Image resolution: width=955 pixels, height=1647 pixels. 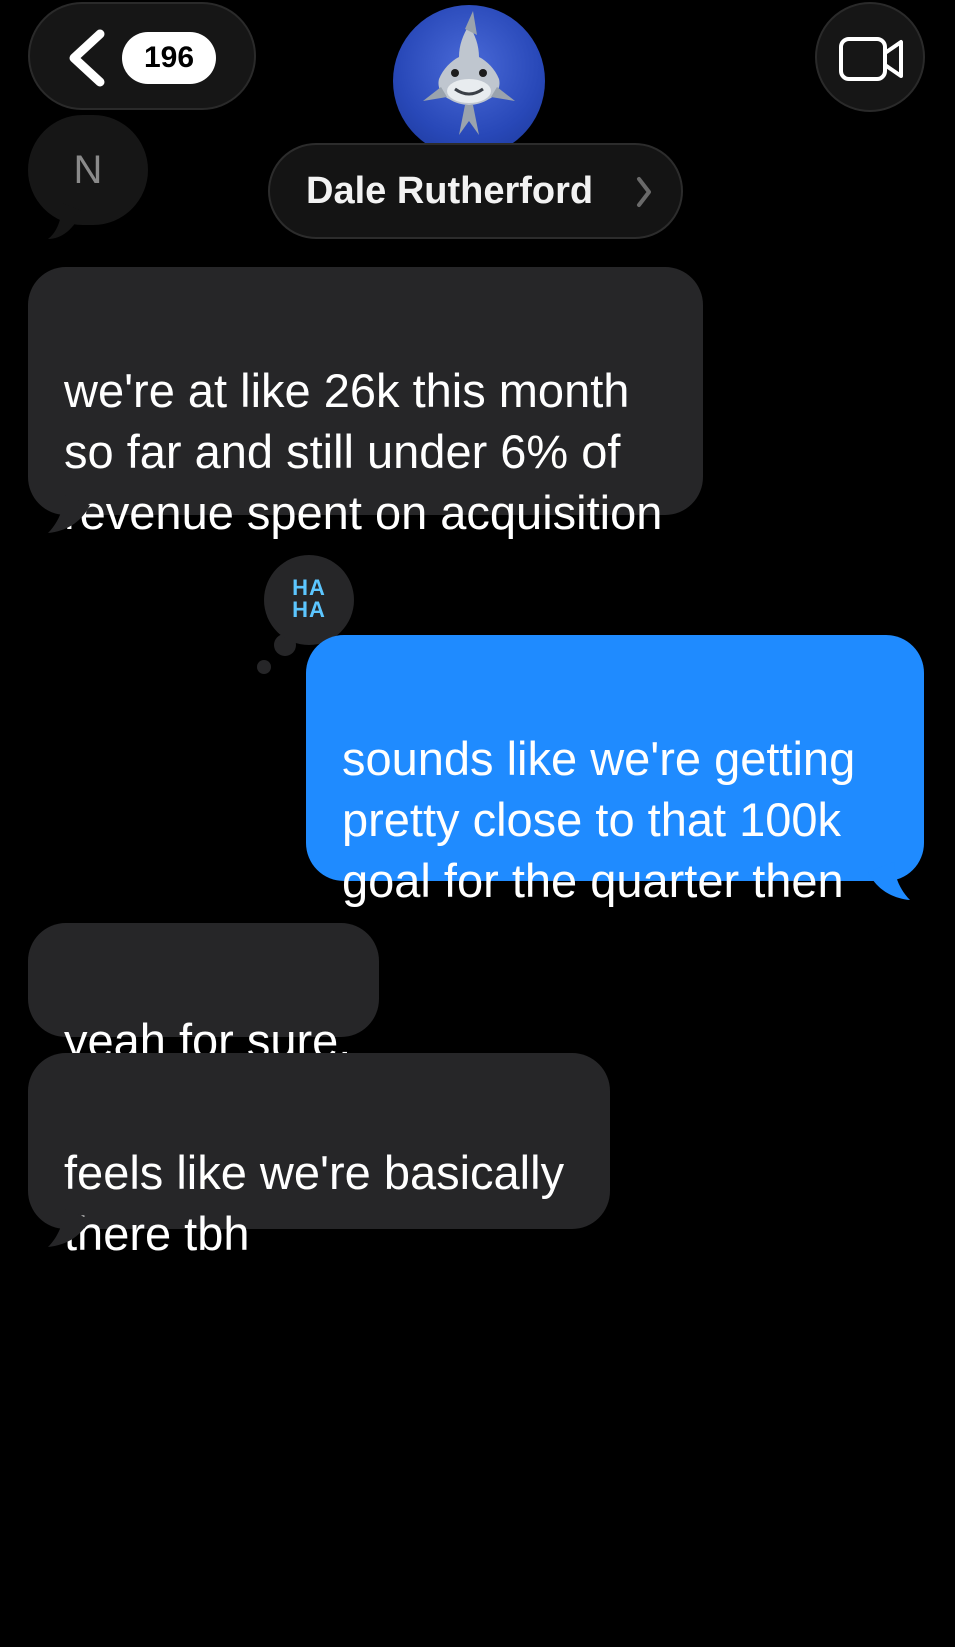 What do you see at coordinates (87, 58) in the screenshot?
I see `chevron-left-icon` at bounding box center [87, 58].